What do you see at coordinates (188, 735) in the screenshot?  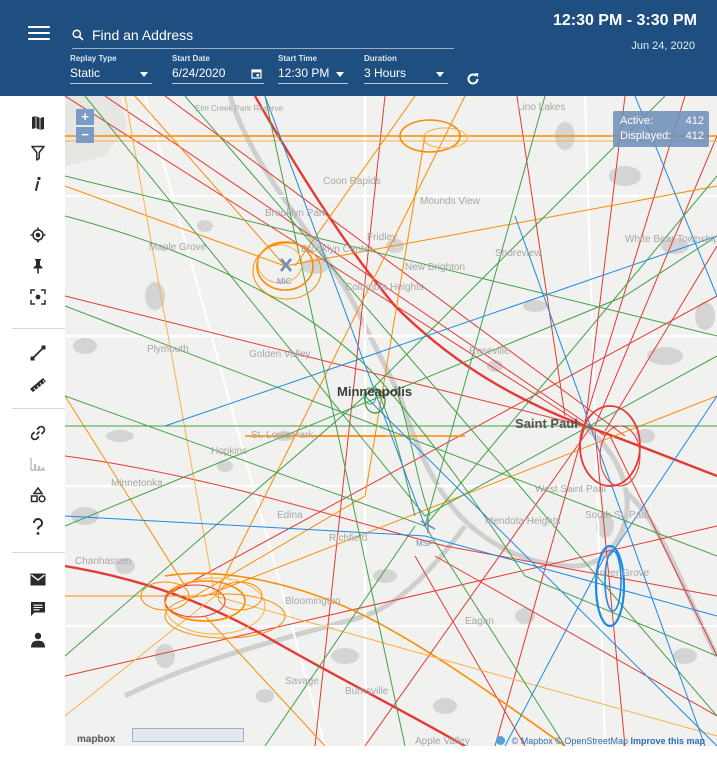 I see `map-scale-bar` at bounding box center [188, 735].